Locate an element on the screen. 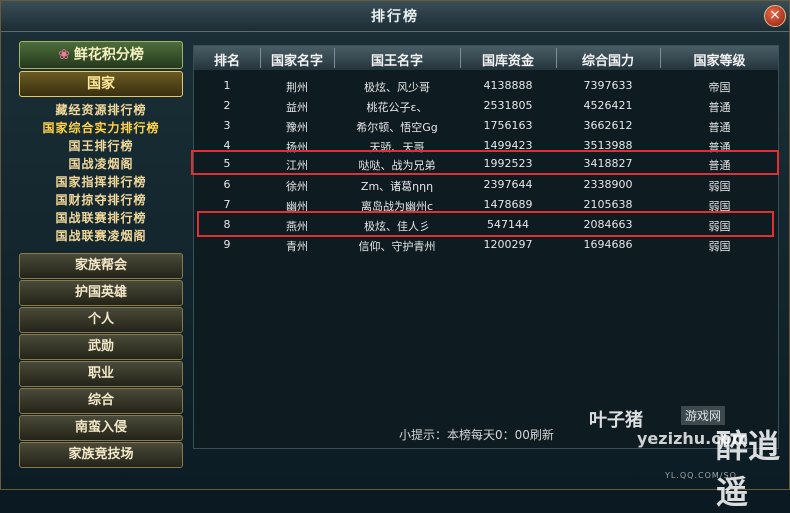  sub-item-plunder: 国财掠夺排行榜 is located at coordinates (101, 199).